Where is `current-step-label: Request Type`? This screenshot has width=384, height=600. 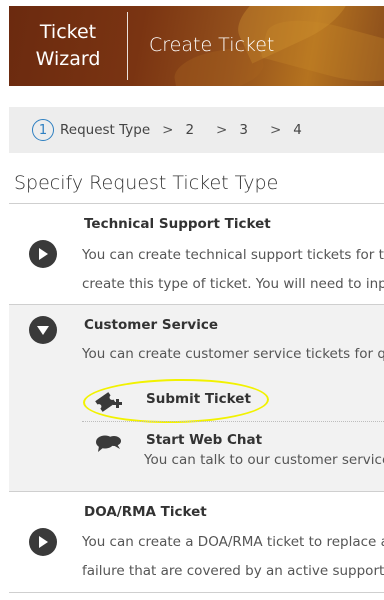 current-step-label: Request Type is located at coordinates (105, 130).